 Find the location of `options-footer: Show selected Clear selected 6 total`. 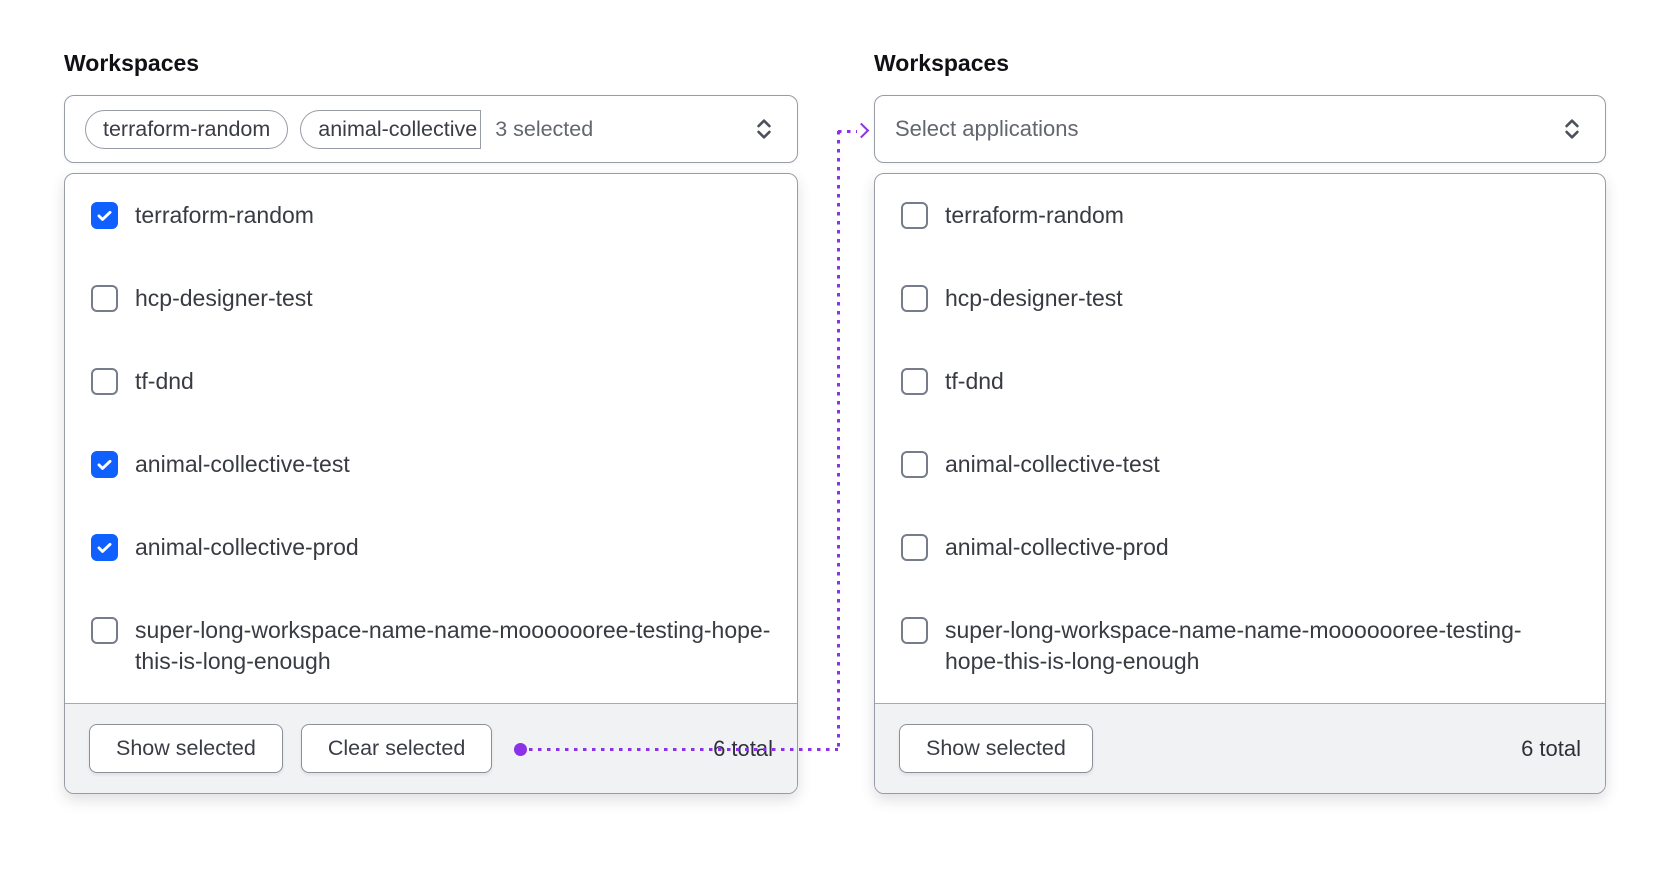

options-footer: Show selected Clear selected 6 total is located at coordinates (431, 748).